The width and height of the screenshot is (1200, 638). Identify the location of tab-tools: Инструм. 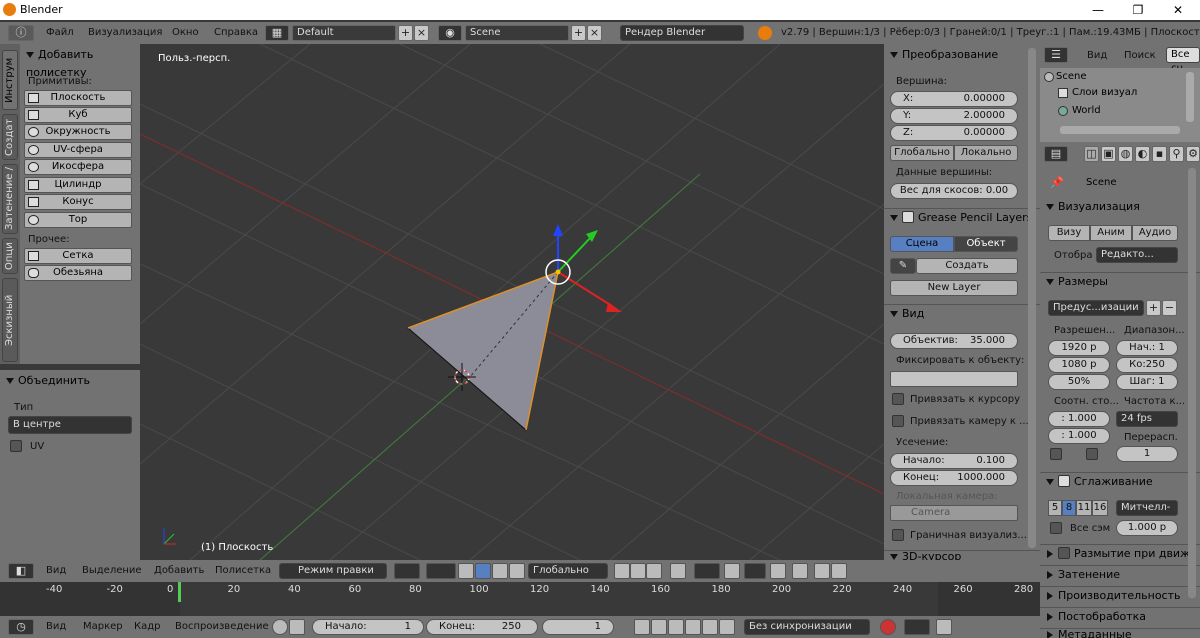
(10, 80).